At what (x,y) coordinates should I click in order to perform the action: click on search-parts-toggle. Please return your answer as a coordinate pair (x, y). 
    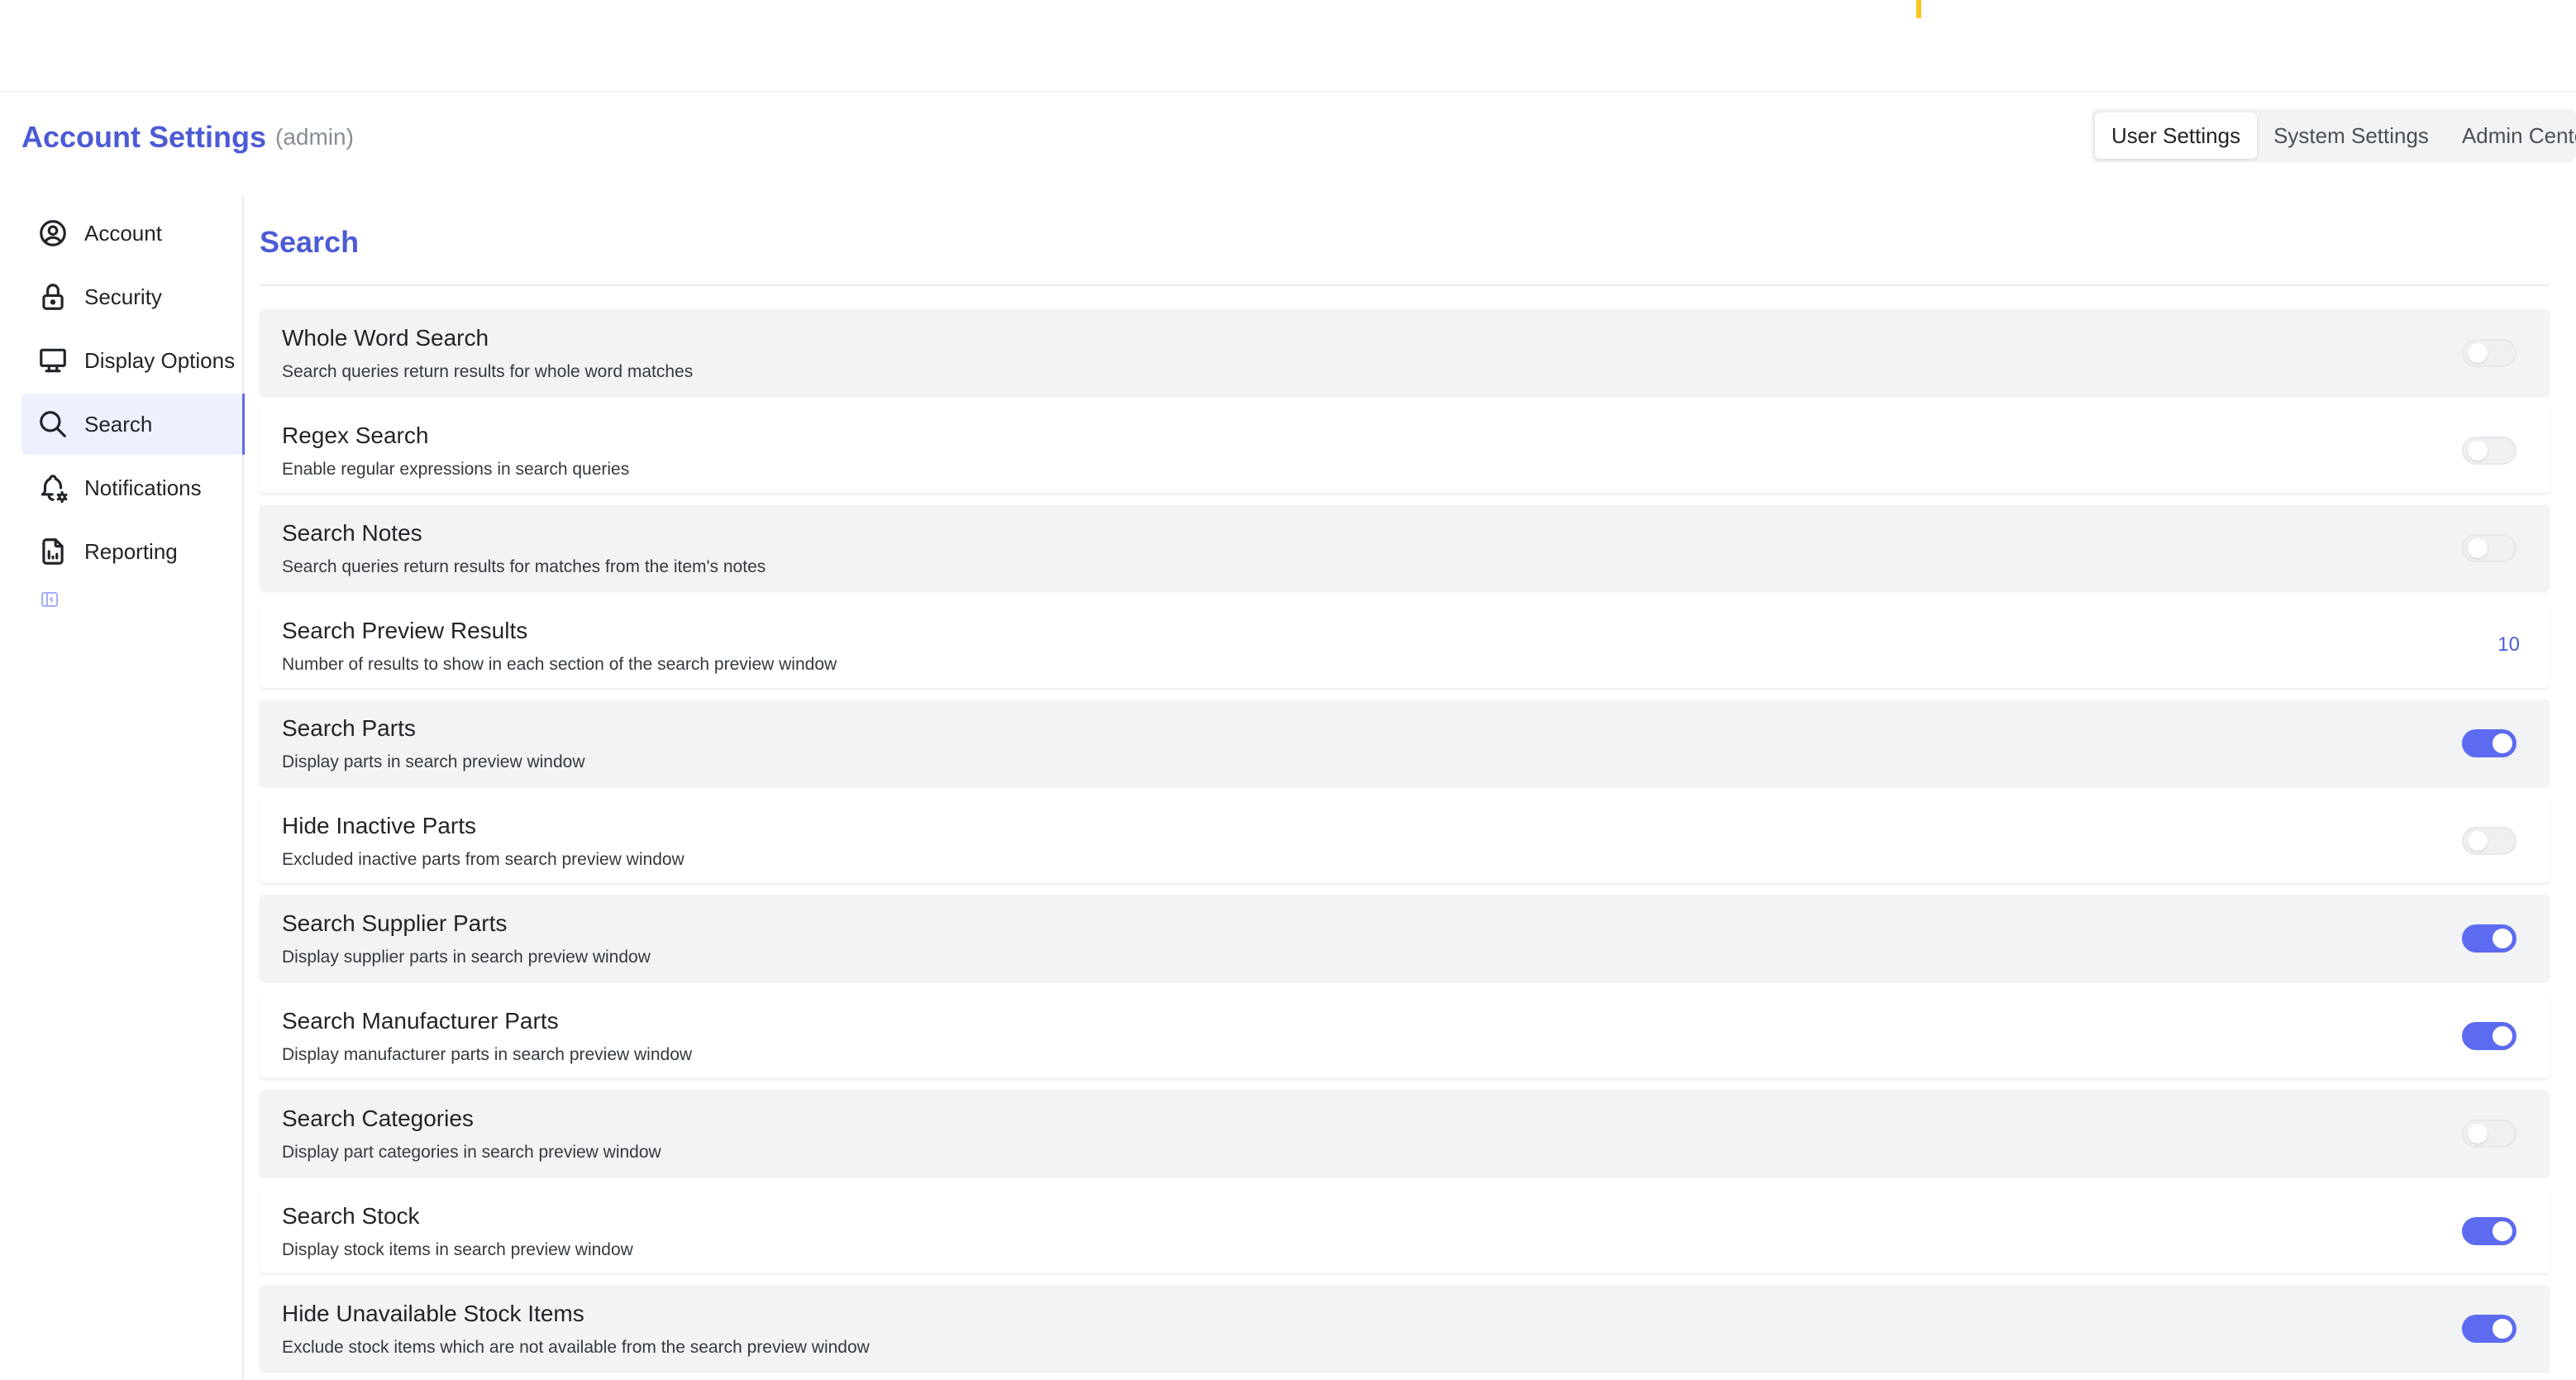
    Looking at the image, I should click on (2489, 743).